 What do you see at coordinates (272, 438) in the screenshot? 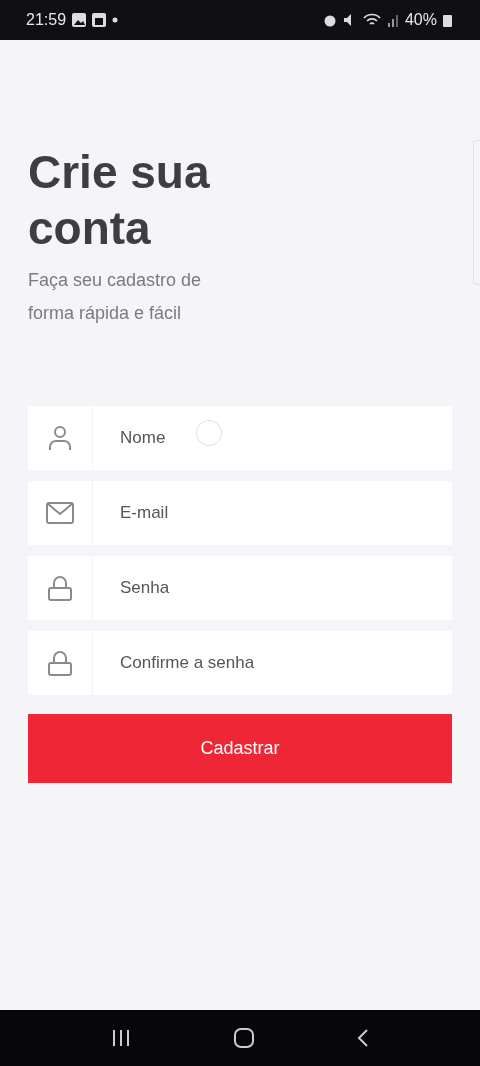
I see `input-field: Nome` at bounding box center [272, 438].